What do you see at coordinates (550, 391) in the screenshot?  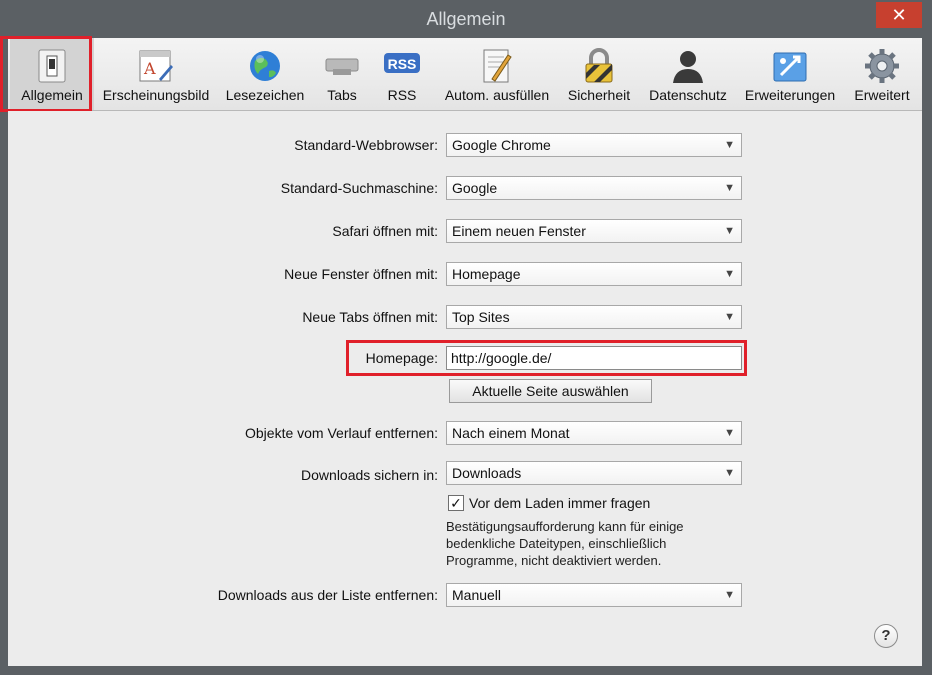 I see `set-current-page-button: Aktuelle Seite auswählen` at bounding box center [550, 391].